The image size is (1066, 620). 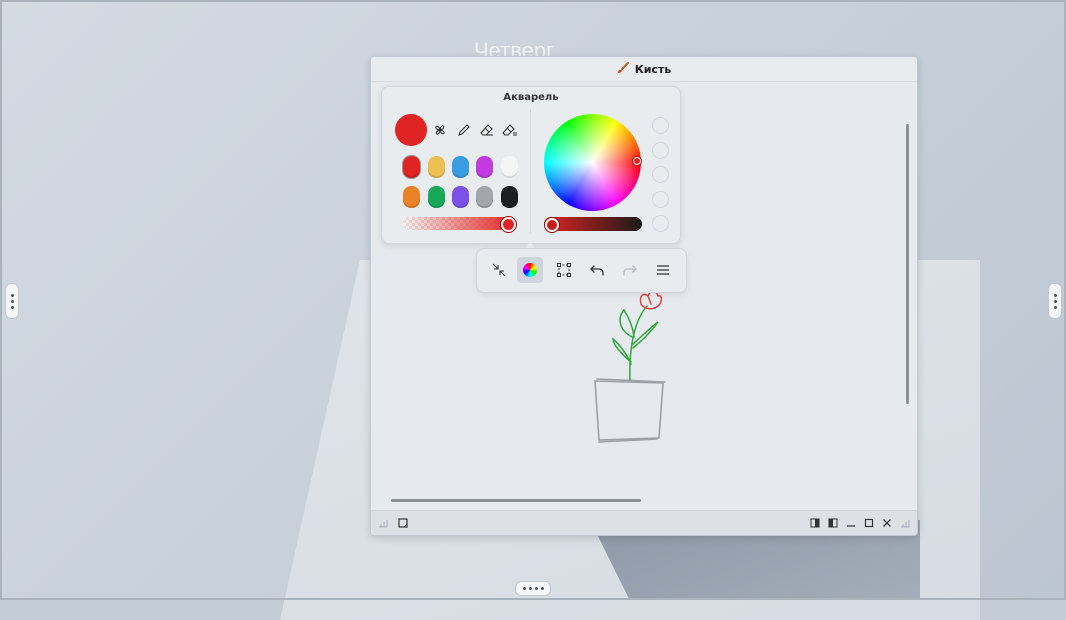 I want to click on stem-drawing, so click(x=635, y=343).